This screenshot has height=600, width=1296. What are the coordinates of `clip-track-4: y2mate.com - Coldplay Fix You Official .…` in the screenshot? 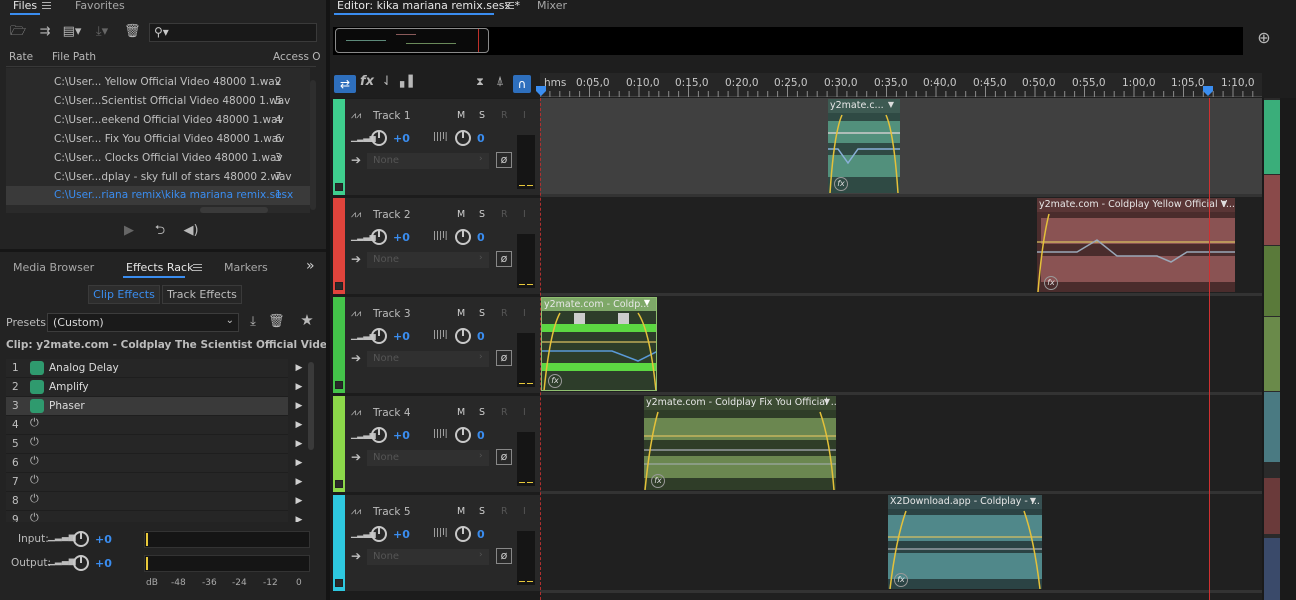 It's located at (740, 443).